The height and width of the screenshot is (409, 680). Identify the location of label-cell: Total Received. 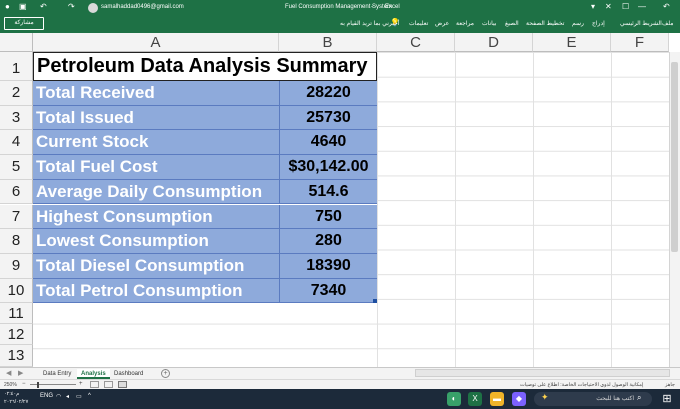
(156, 93).